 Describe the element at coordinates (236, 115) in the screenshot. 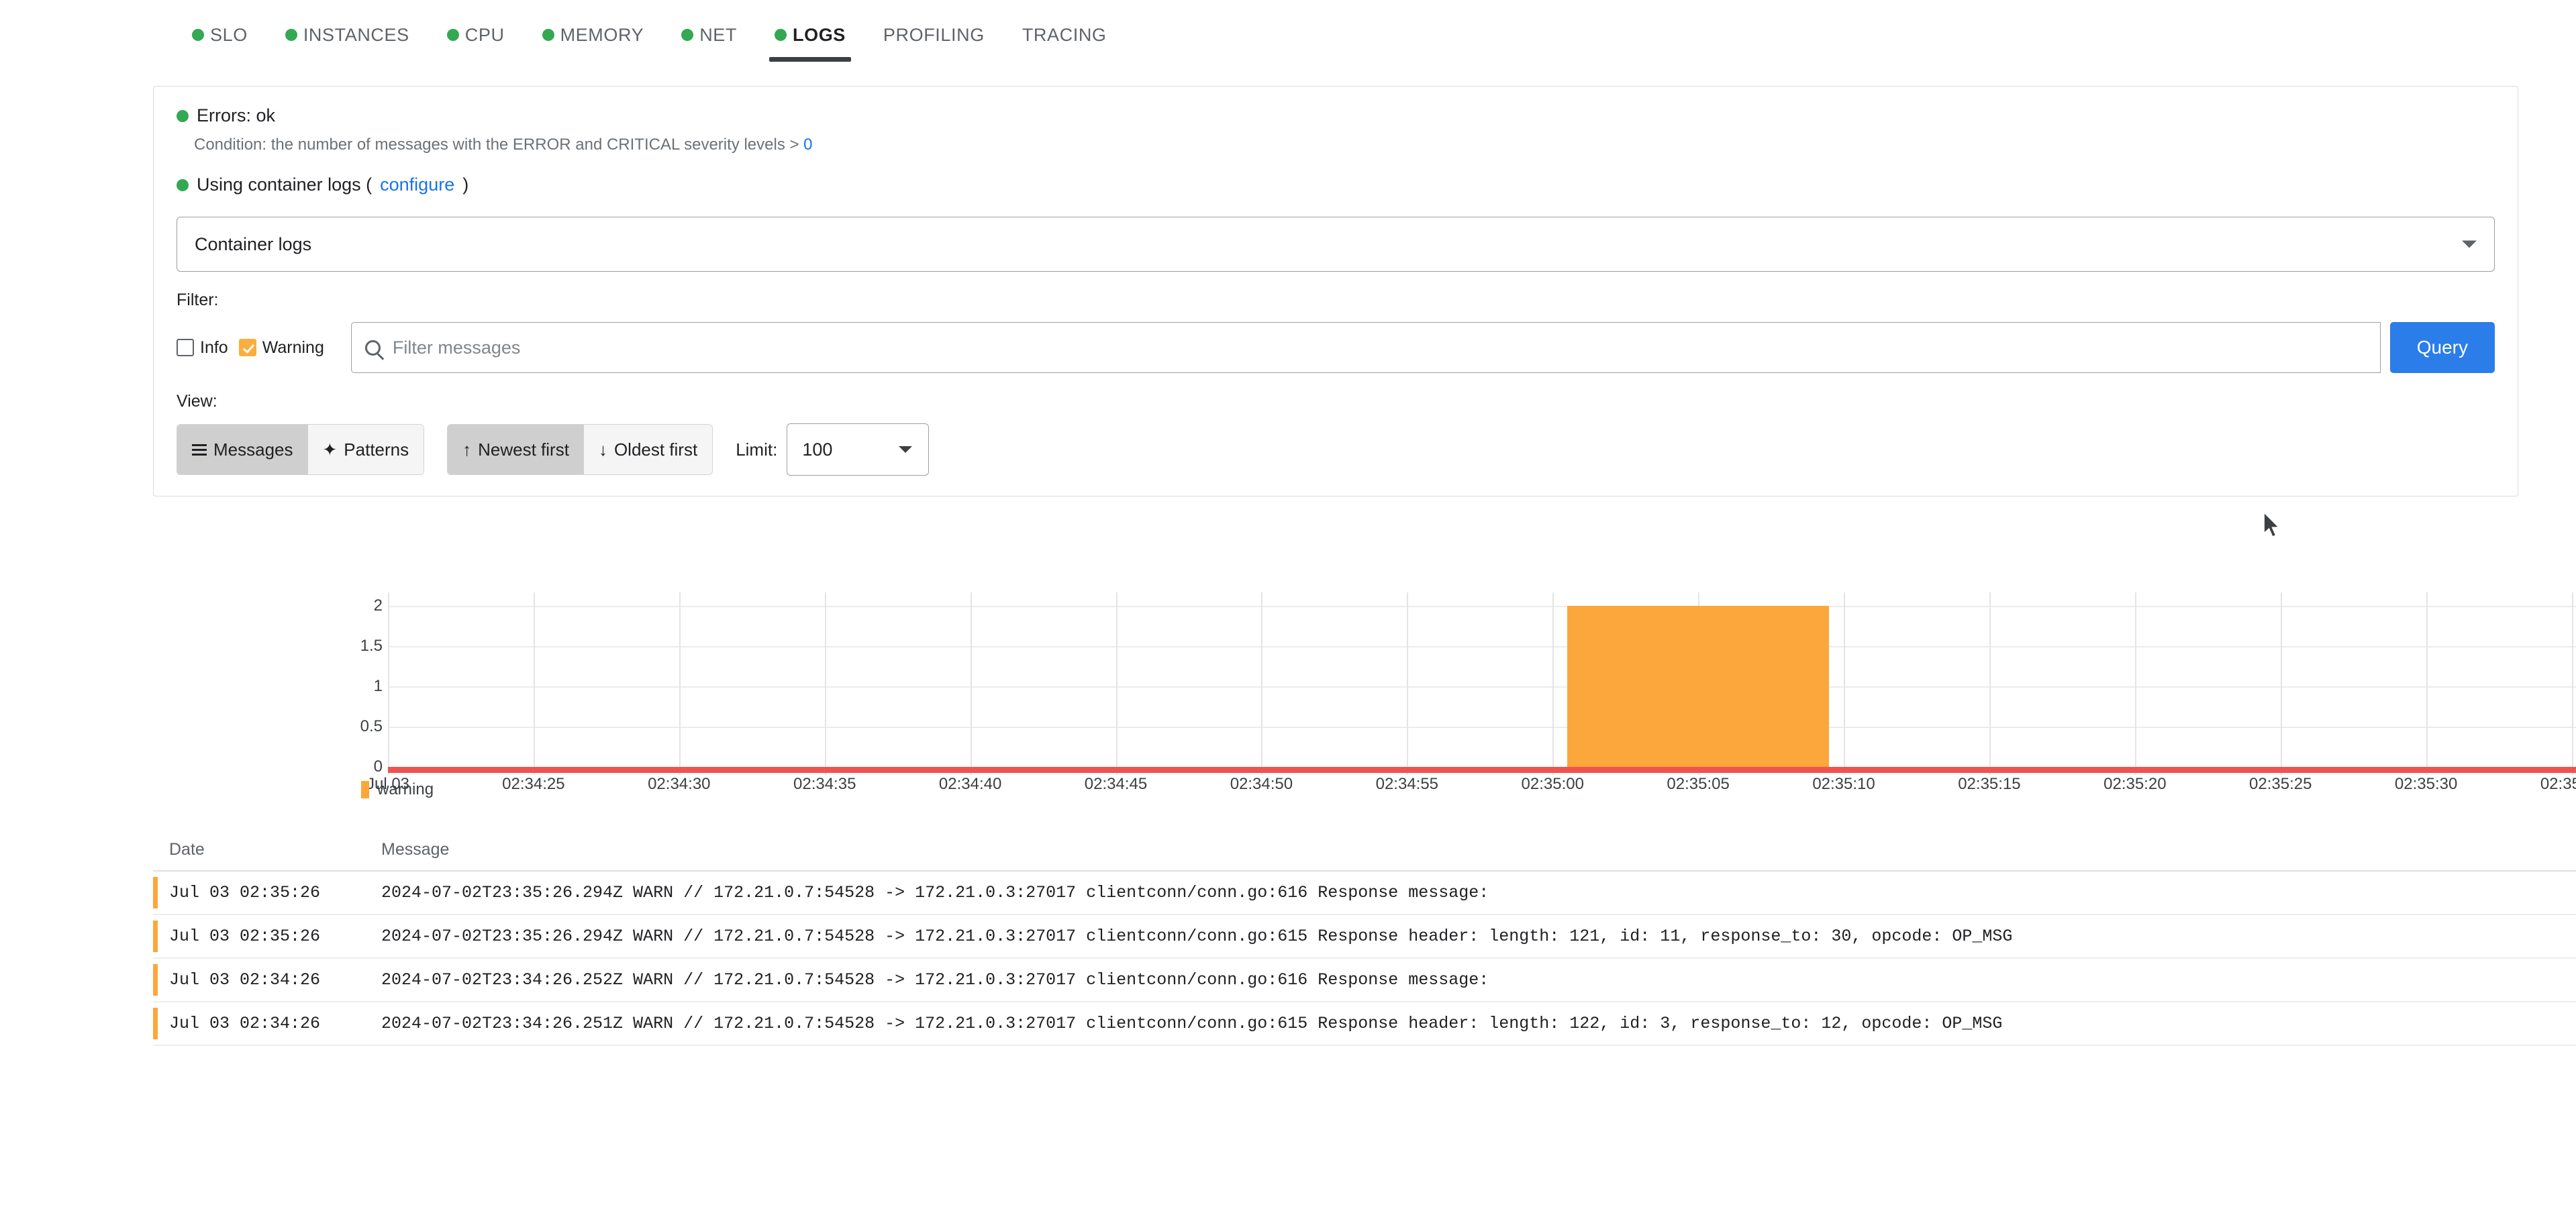

I see `errors-status-text: Errors: ok` at that location.